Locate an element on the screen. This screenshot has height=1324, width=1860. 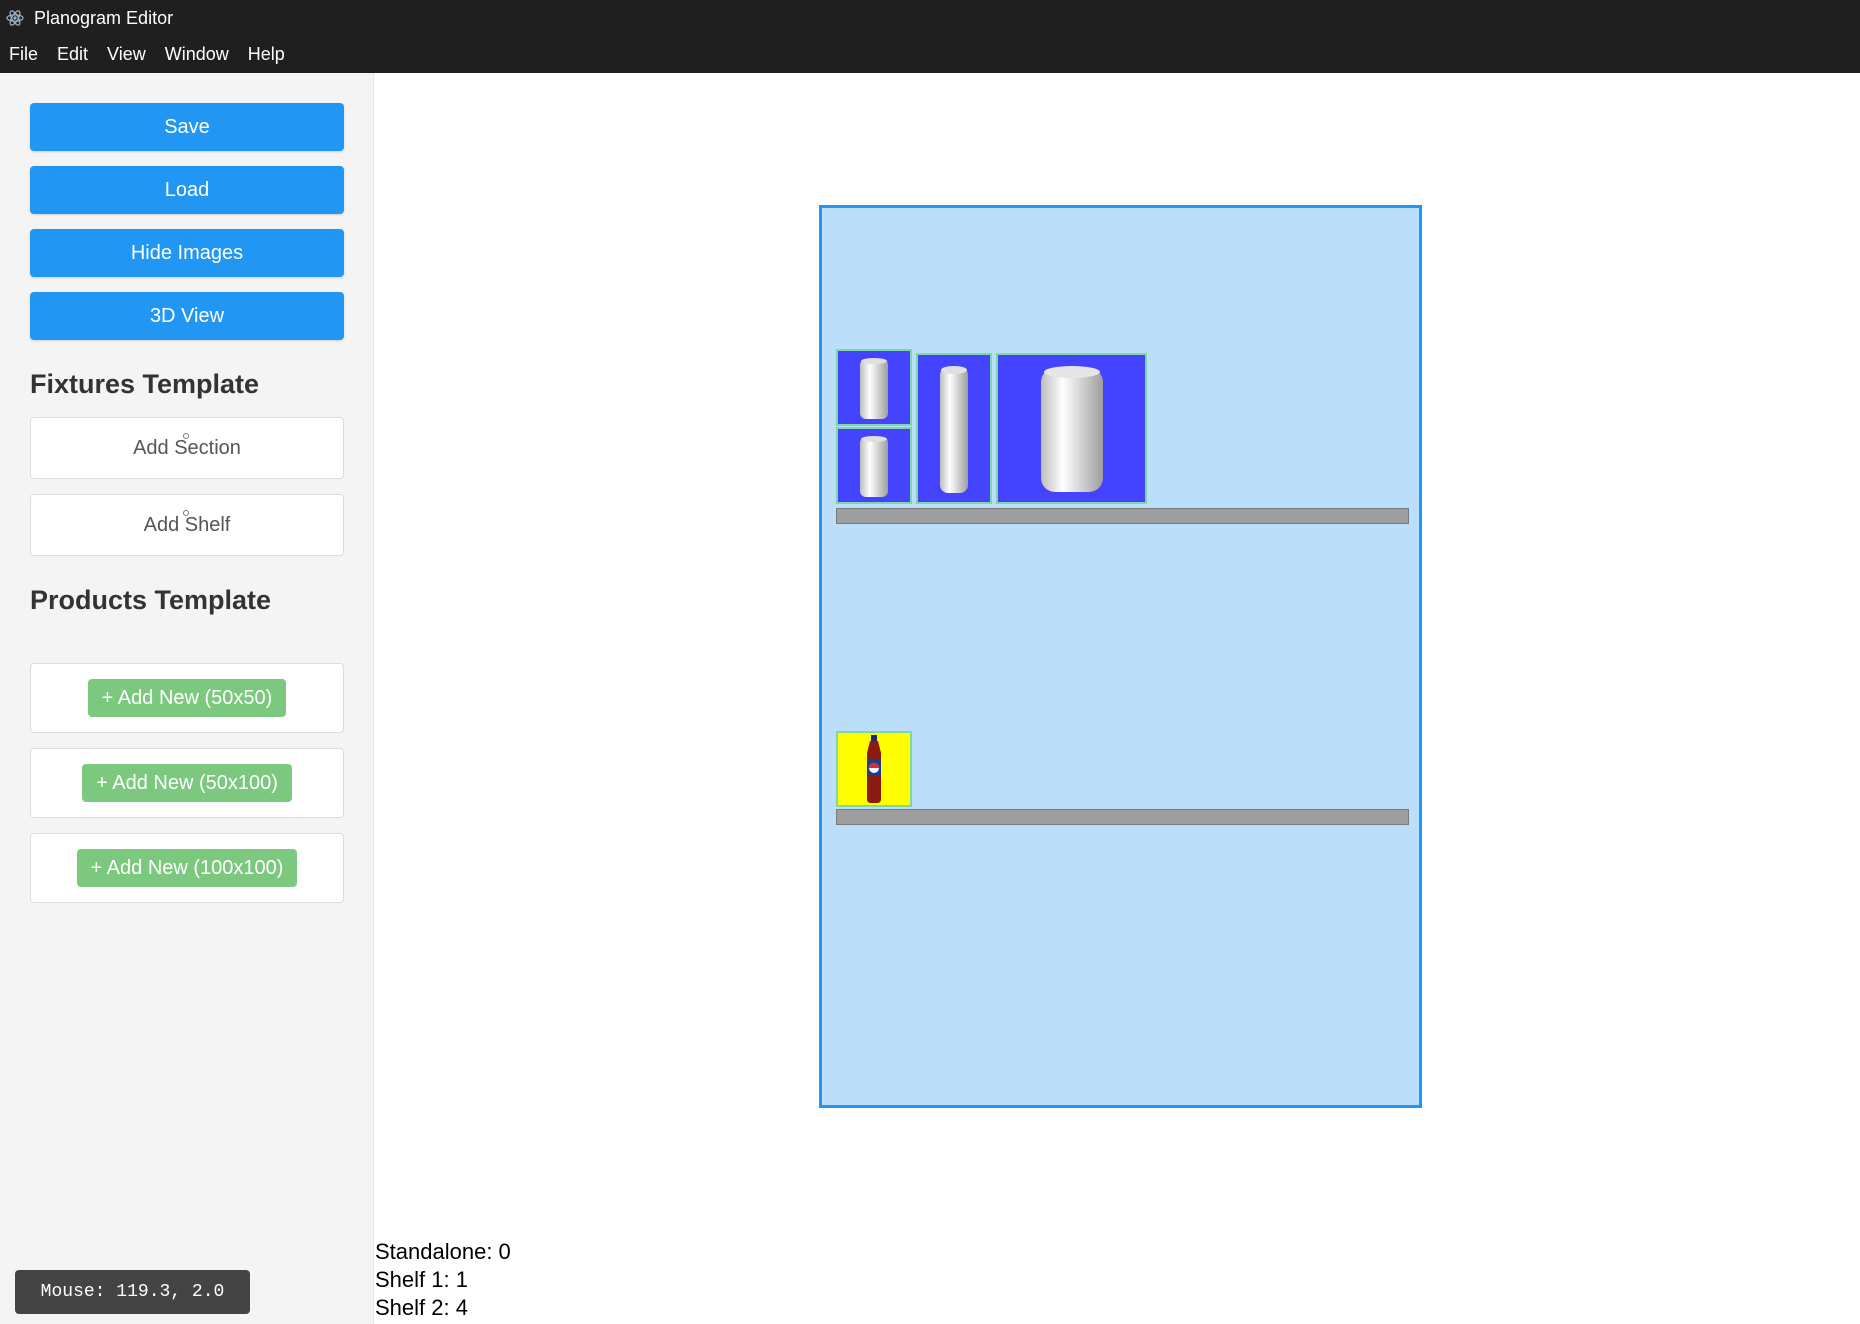
title-bar: Planogram Editor is located at coordinates (930, 18).